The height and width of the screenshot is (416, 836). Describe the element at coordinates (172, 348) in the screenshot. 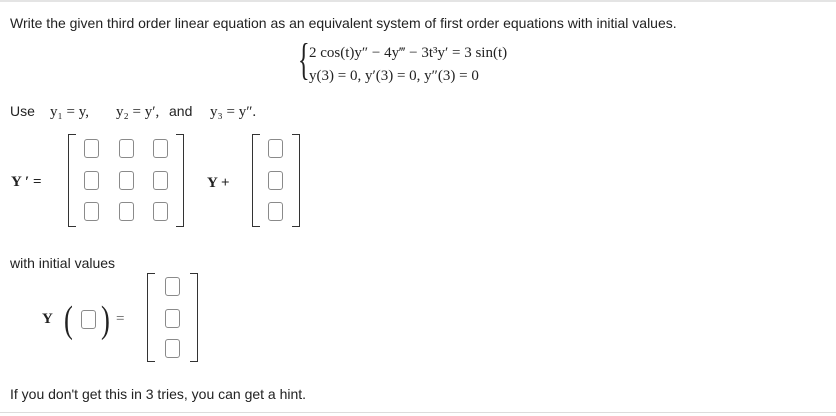

I see `iv-y3-input` at that location.